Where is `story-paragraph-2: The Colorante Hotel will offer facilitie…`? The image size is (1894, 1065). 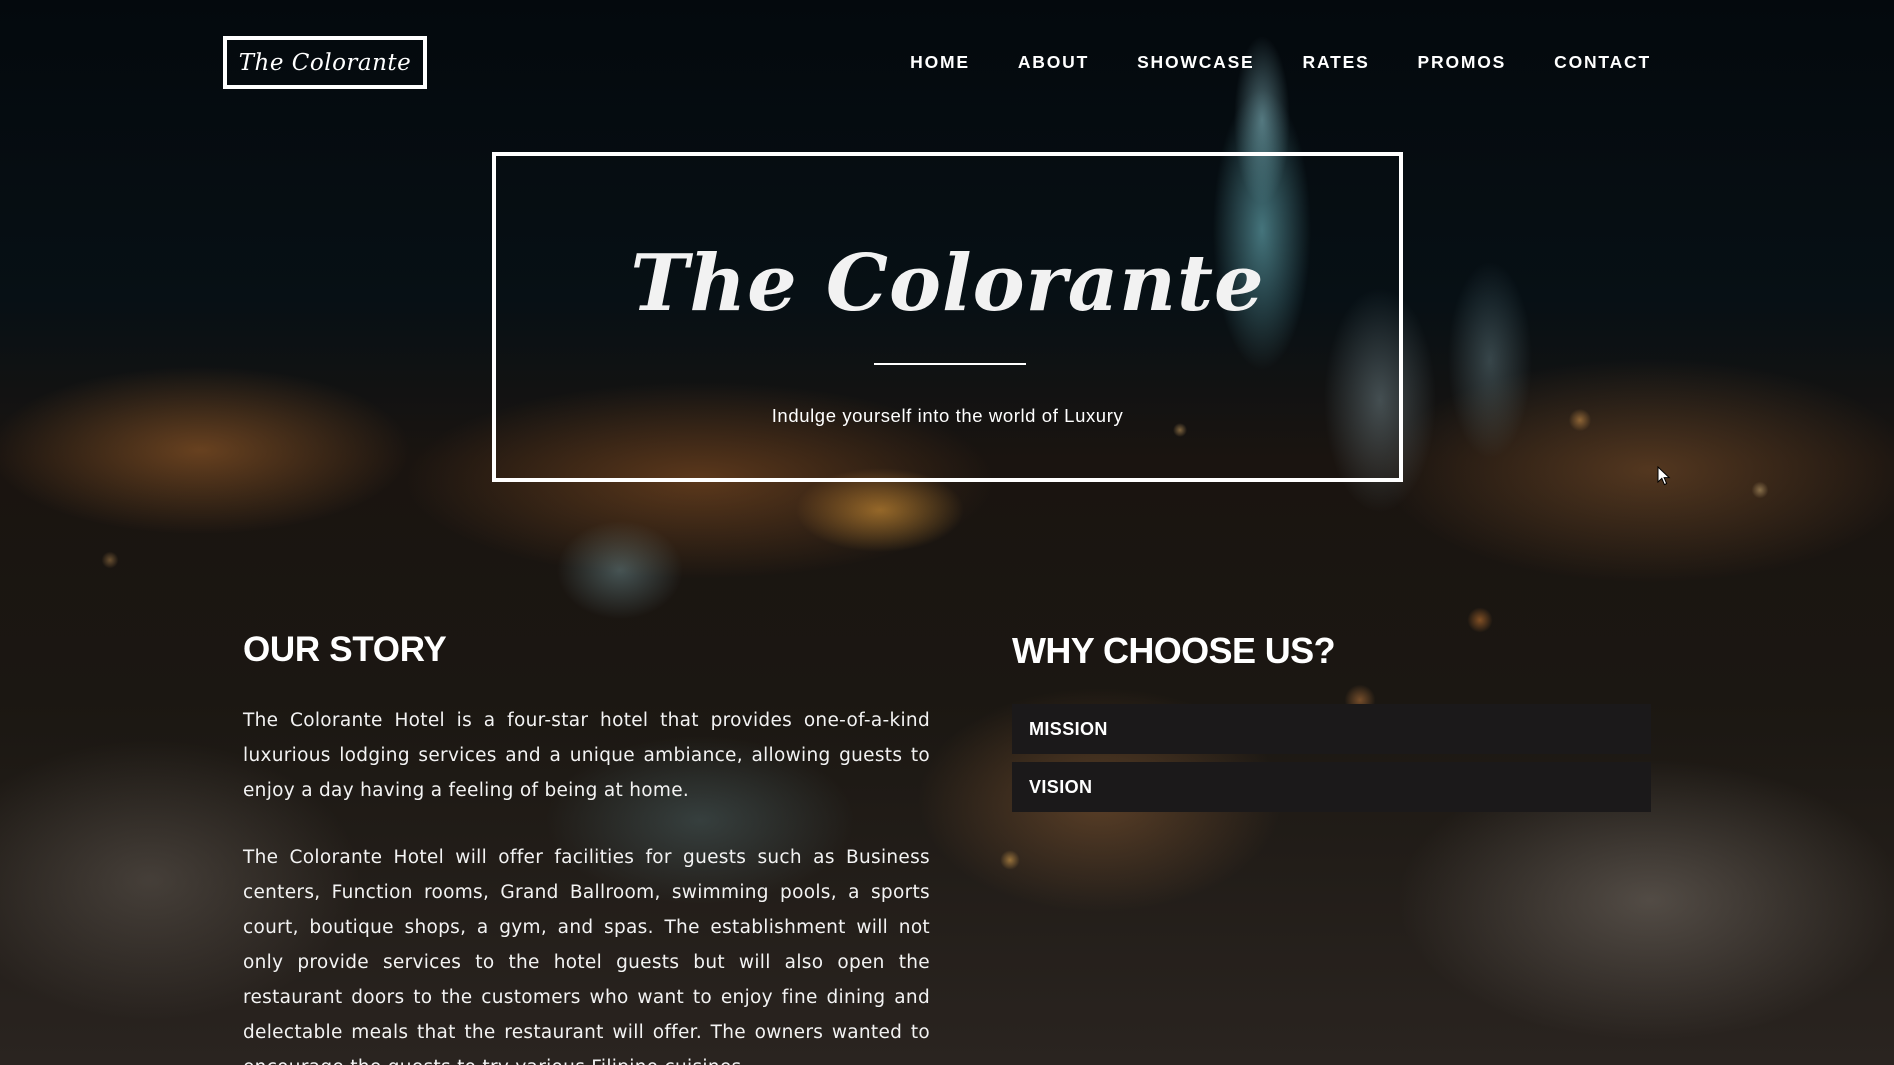
story-paragraph-2: The Colorante Hotel will offer facilitie… is located at coordinates (586, 956).